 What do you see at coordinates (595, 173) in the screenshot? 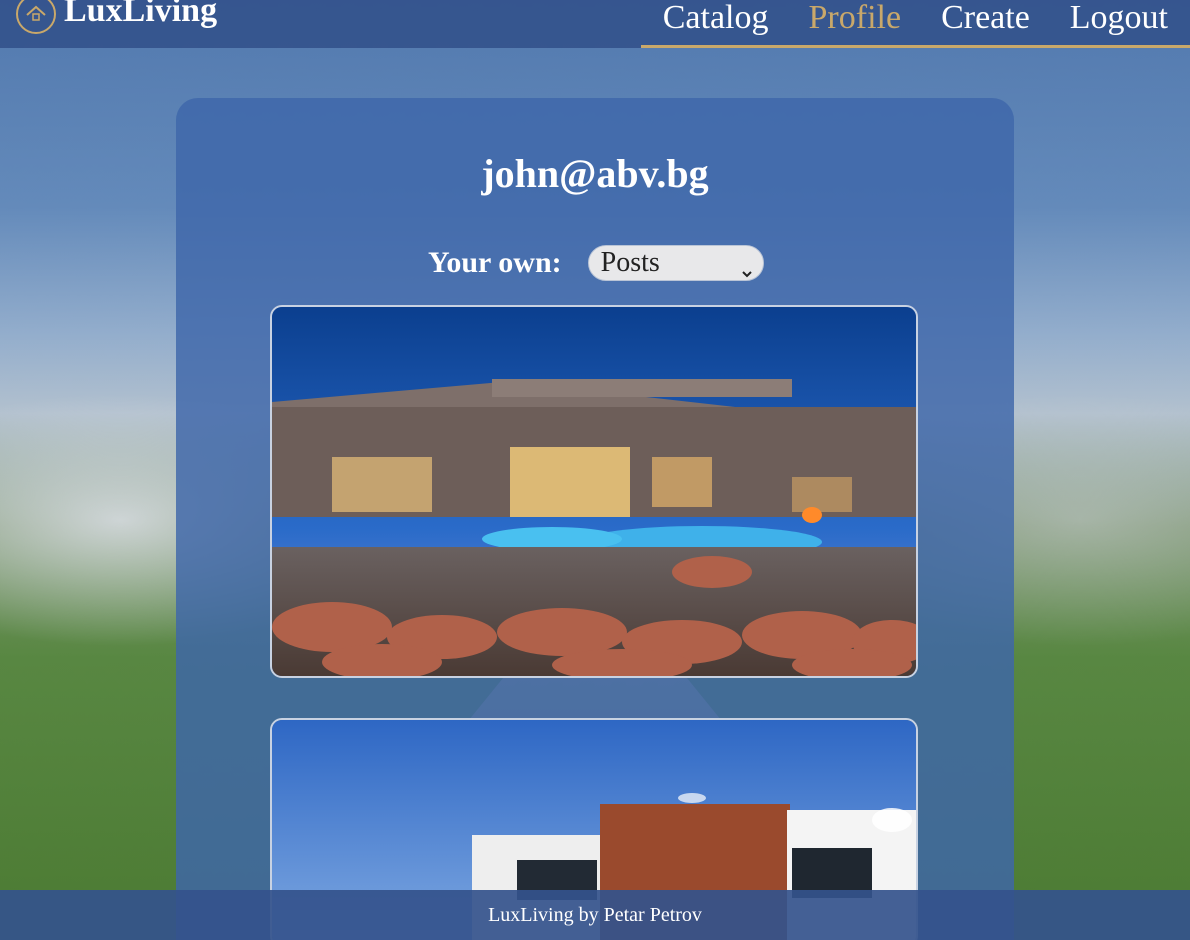
I see `profile-email: john@abv.bg` at bounding box center [595, 173].